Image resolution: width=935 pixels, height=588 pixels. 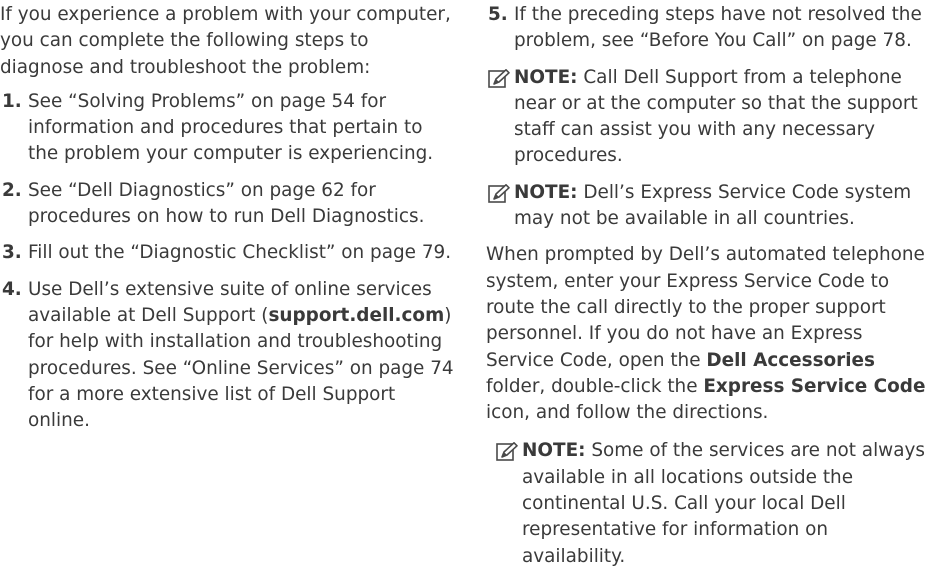 I want to click on support-link: support.dell.com, so click(x=356, y=315).